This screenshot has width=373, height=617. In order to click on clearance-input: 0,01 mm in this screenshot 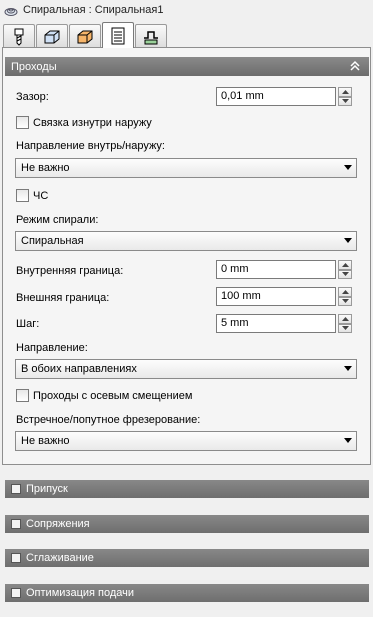, I will do `click(276, 96)`.